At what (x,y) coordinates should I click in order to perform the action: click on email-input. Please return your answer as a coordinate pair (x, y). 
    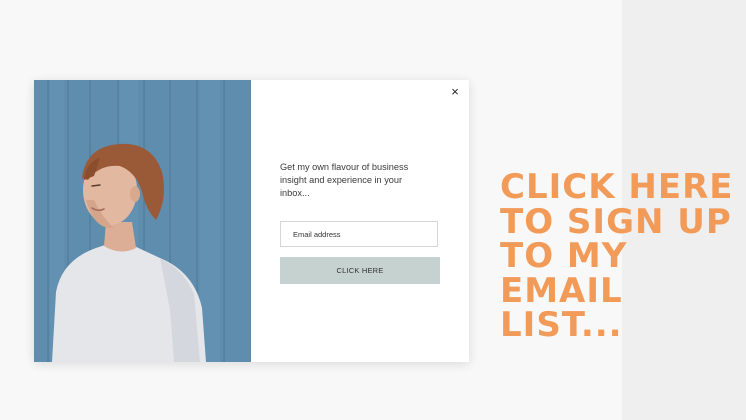
    Looking at the image, I should click on (359, 234).